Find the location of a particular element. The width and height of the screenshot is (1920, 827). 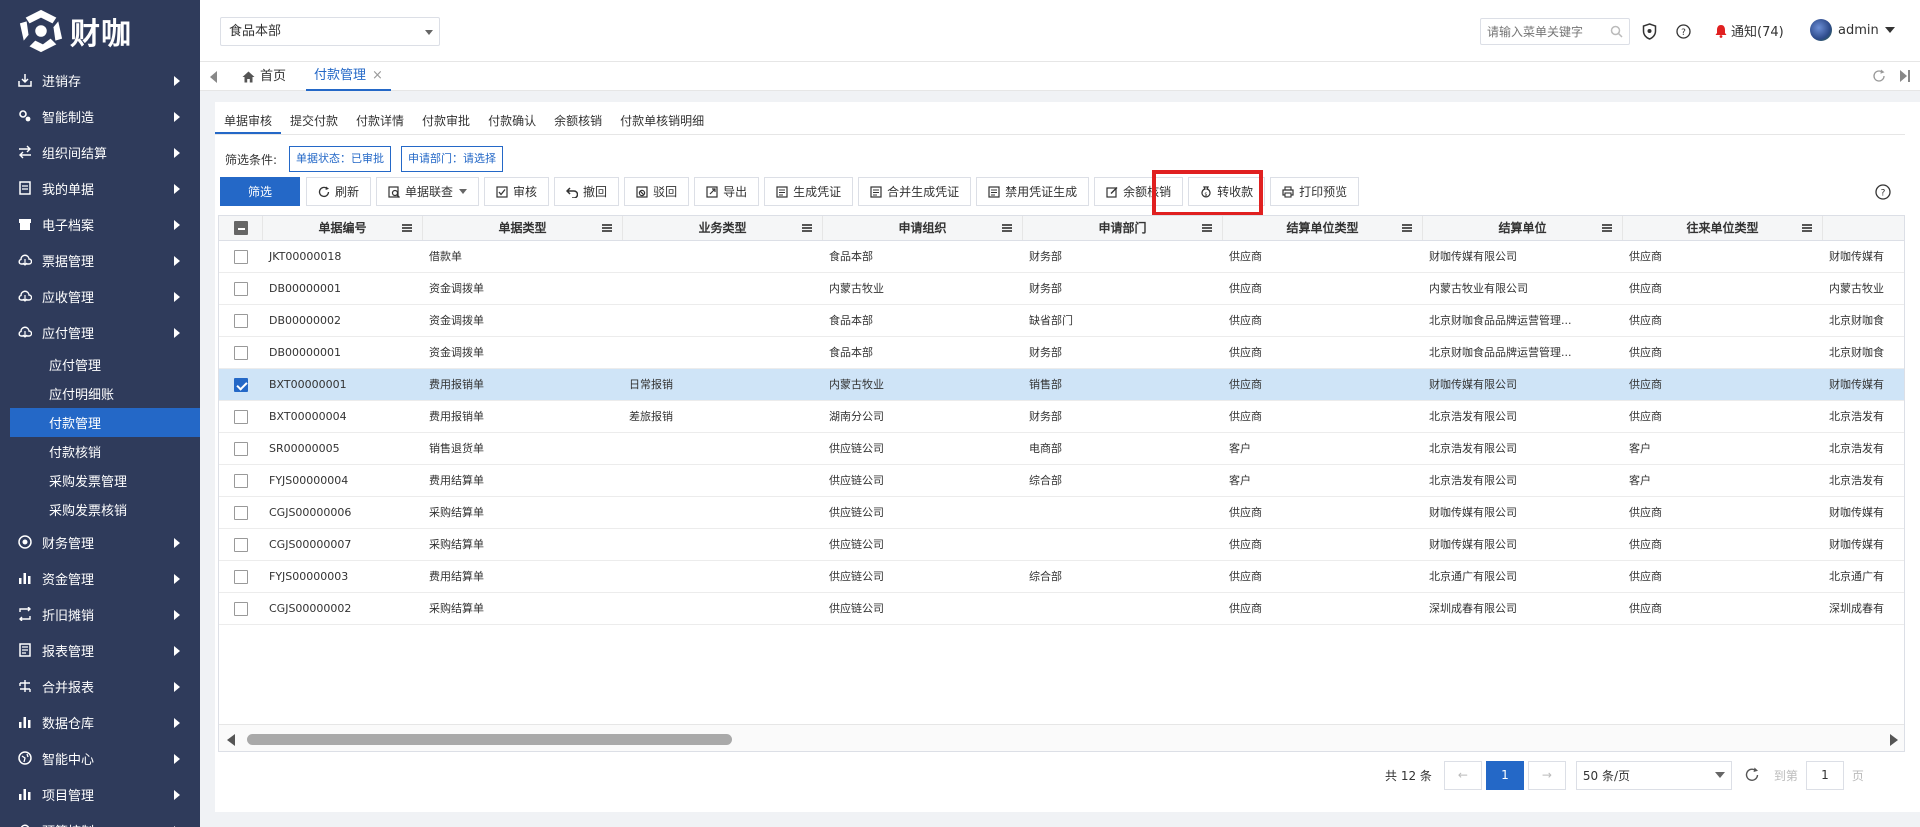

sidebar-subitem: 付款核销 is located at coordinates (100, 451).